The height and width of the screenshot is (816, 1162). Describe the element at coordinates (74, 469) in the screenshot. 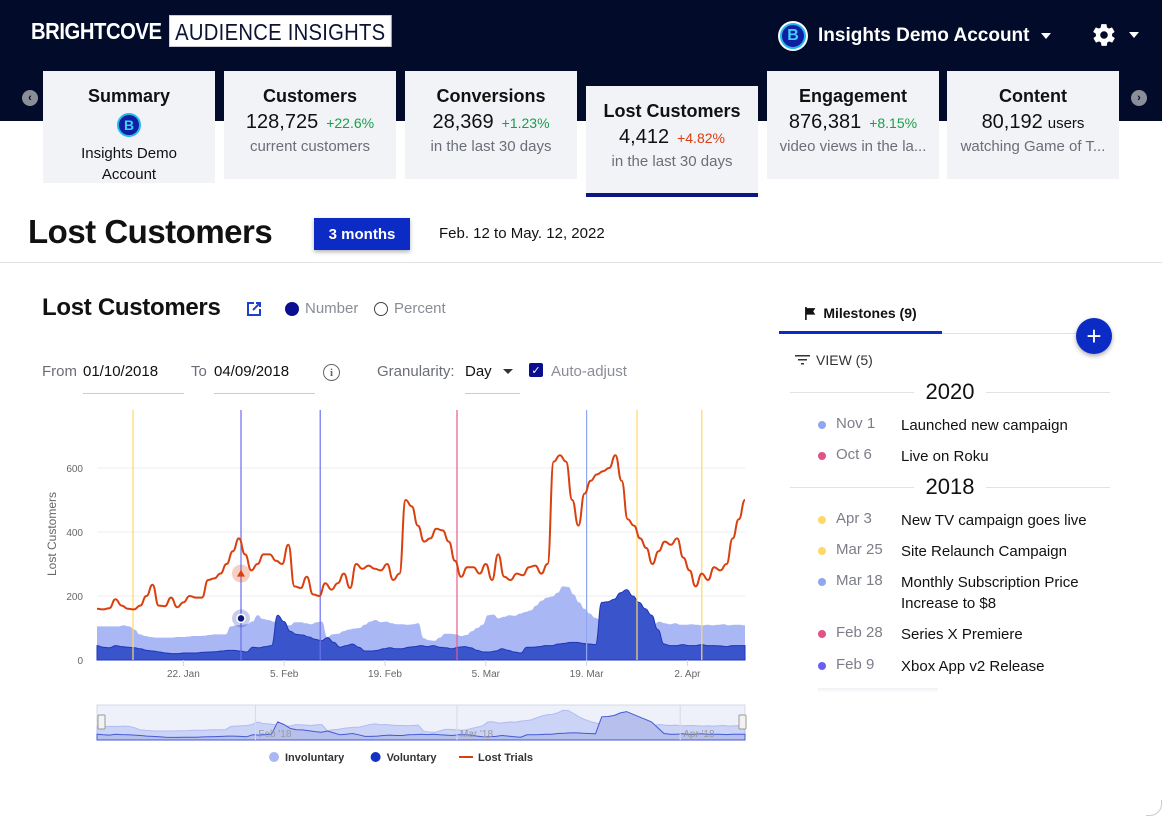

I see `y-tick-label: 600` at that location.